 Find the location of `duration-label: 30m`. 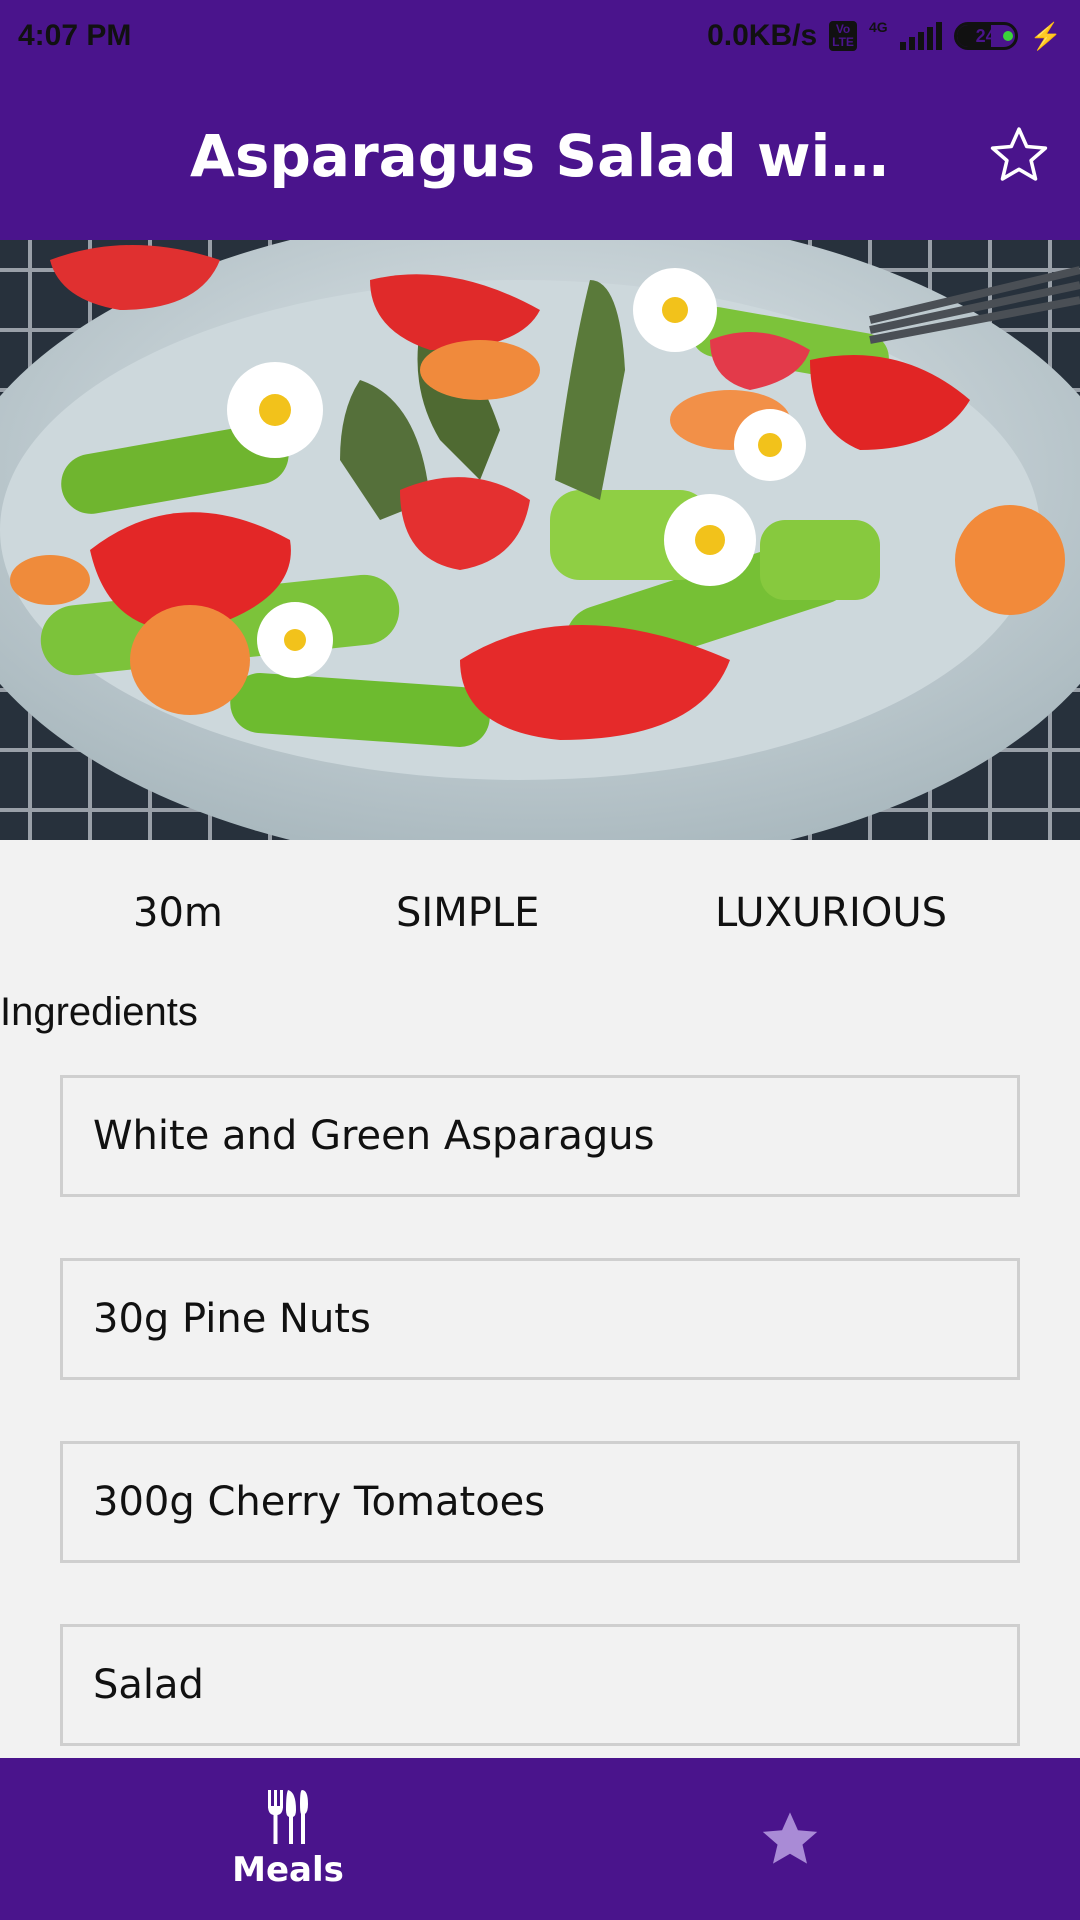

duration-label: 30m is located at coordinates (178, 913).